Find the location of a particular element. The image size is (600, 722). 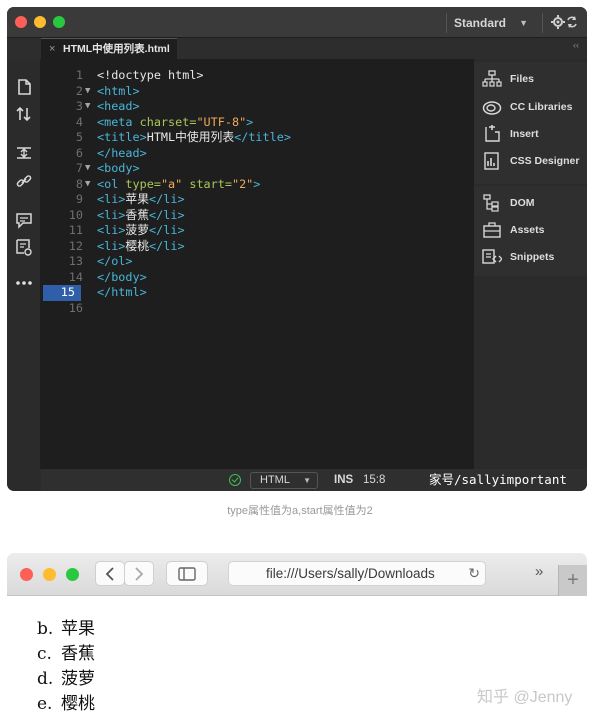

sync-settings-icon is located at coordinates (565, 22).